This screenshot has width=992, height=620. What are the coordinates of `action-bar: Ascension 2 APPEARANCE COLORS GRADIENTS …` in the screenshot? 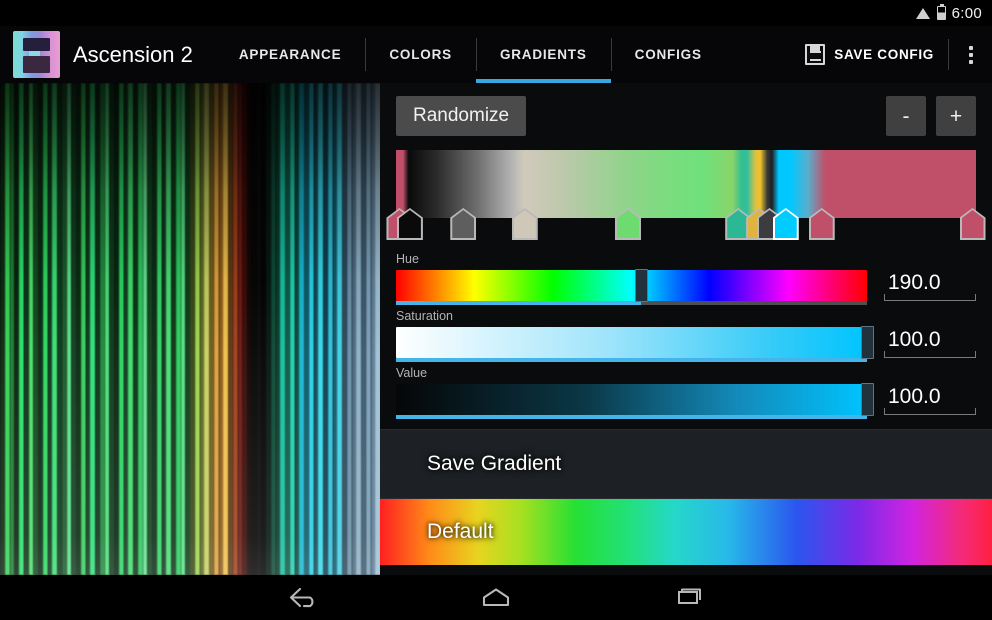 It's located at (496, 54).